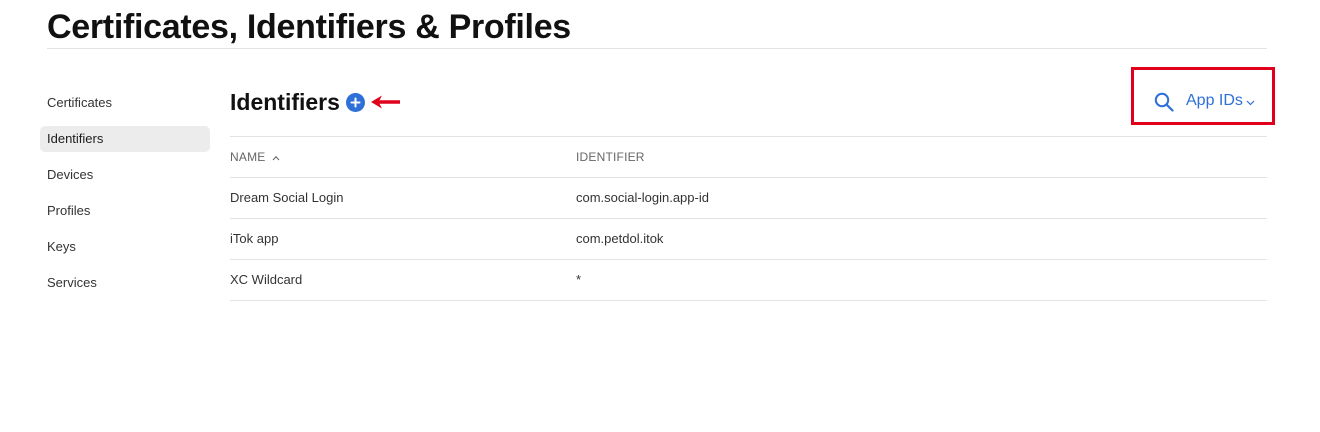 The height and width of the screenshot is (432, 1320). I want to click on row-name: Dream Social Login, so click(287, 197).